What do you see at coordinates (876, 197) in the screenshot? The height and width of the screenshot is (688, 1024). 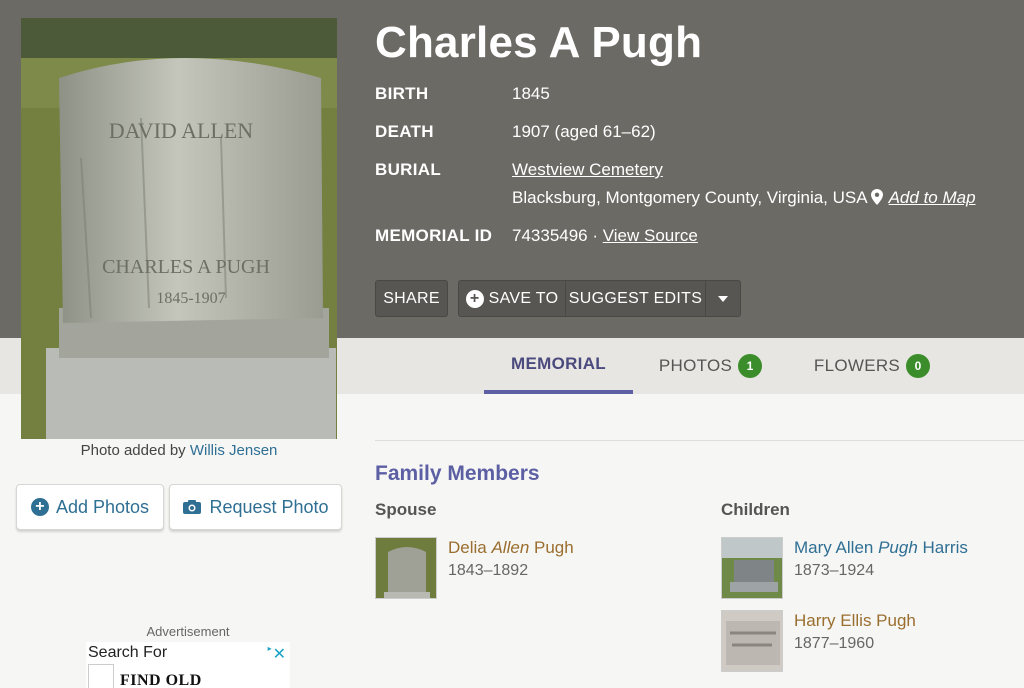 I see `map-pin-icon` at bounding box center [876, 197].